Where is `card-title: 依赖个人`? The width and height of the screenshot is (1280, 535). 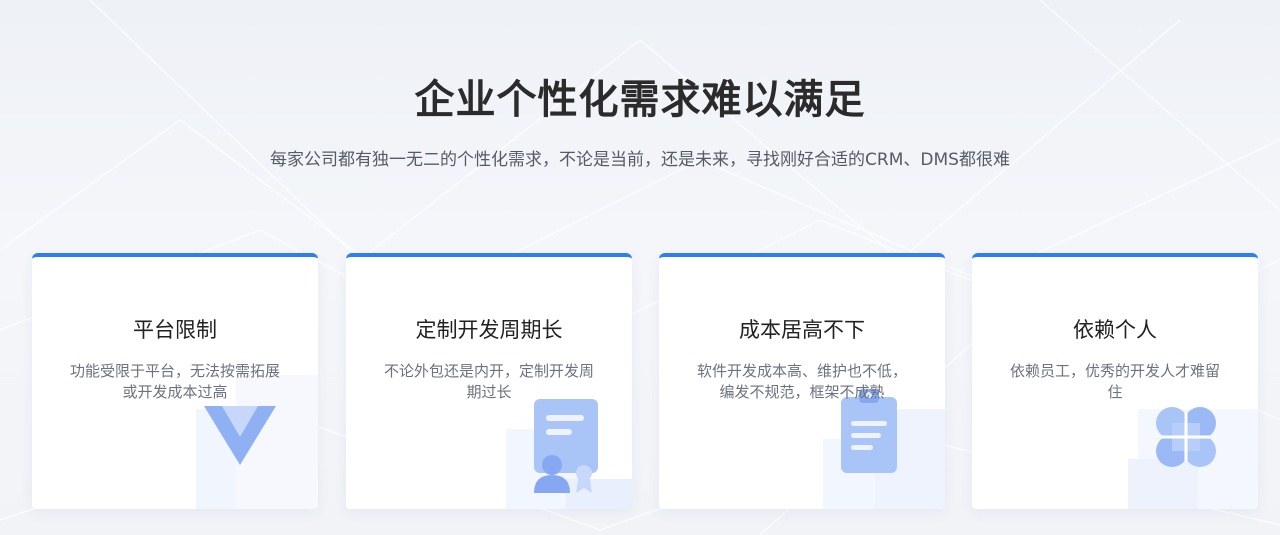 card-title: 依赖个人 is located at coordinates (1115, 330).